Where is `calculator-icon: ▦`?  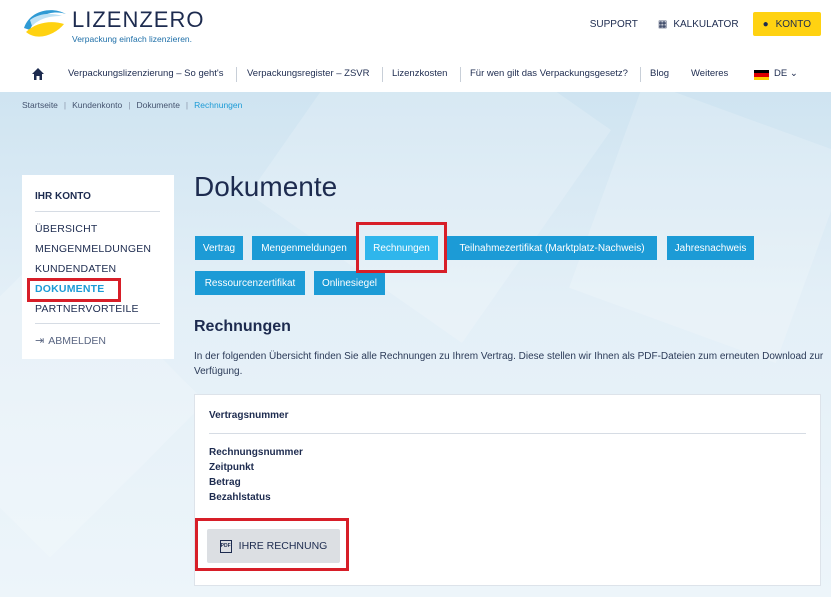
calculator-icon: ▦ is located at coordinates (662, 24).